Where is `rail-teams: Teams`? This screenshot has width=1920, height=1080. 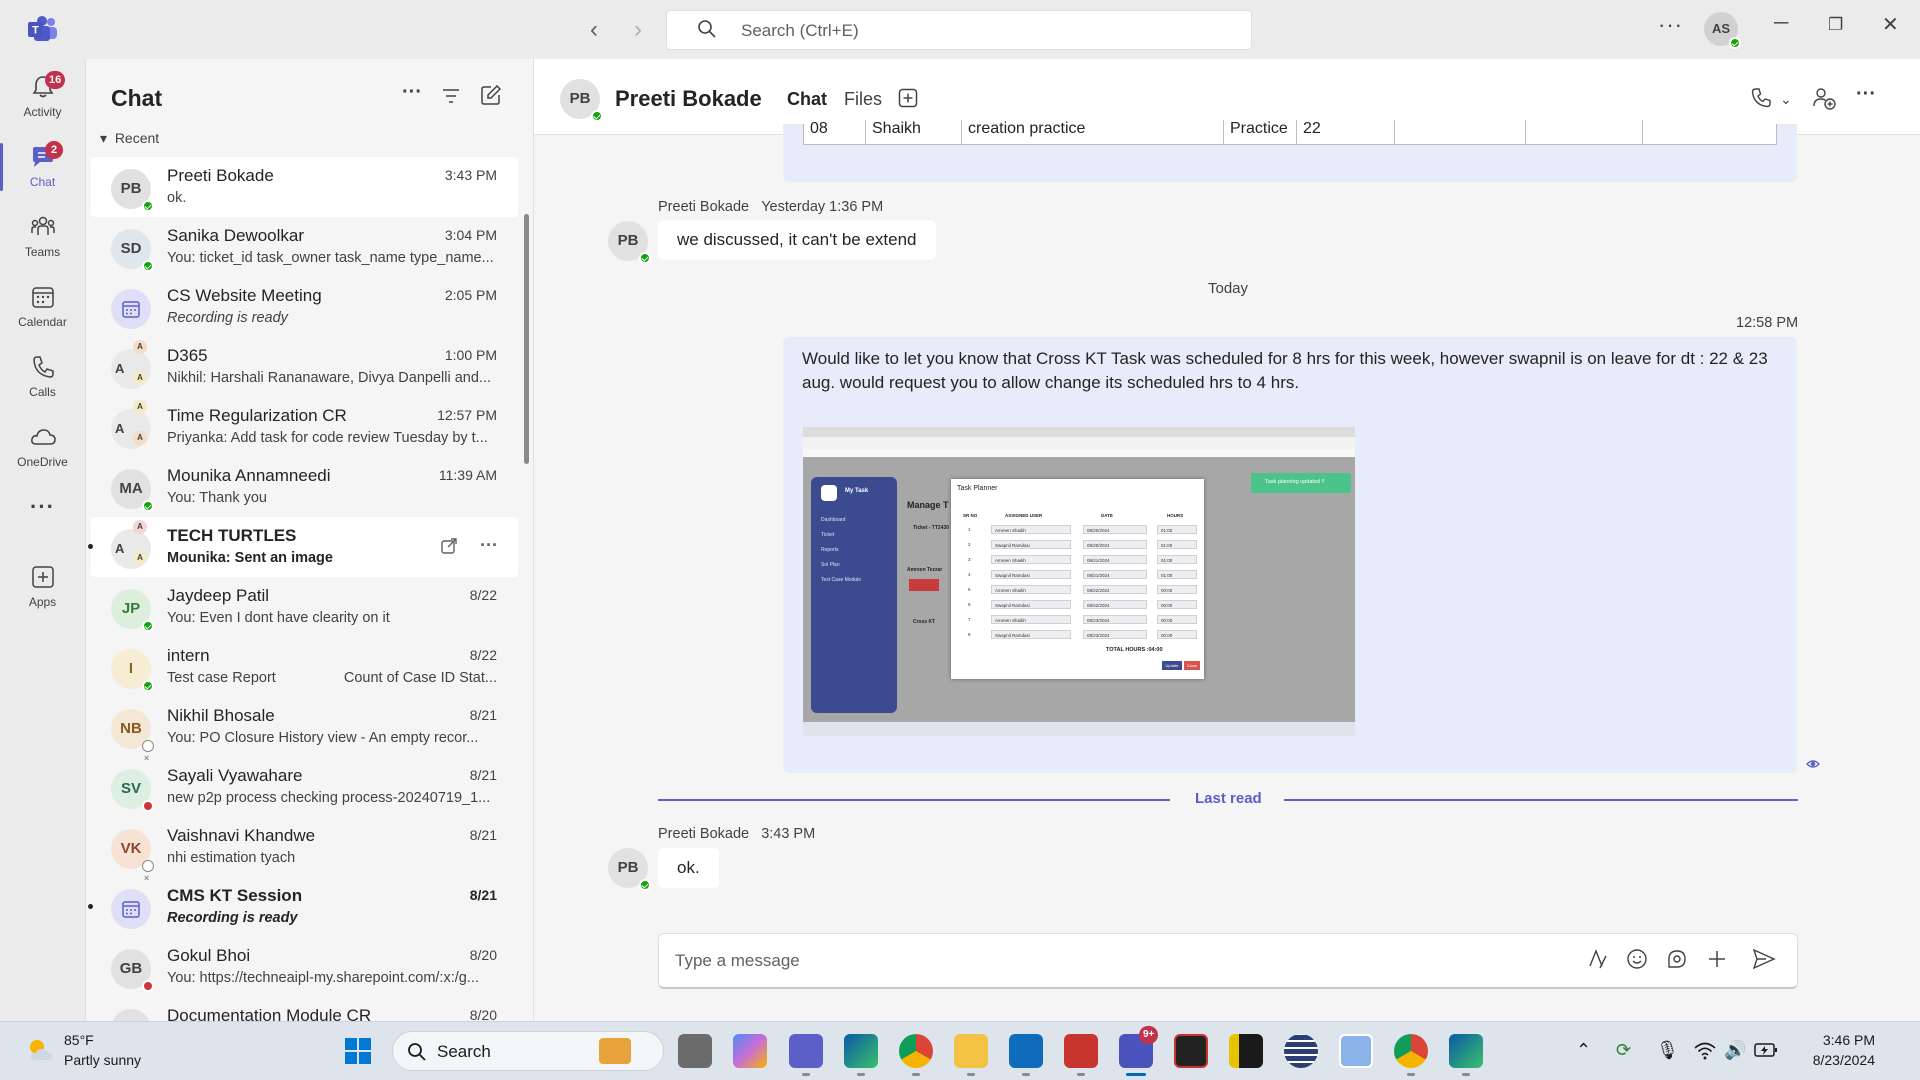 rail-teams: Teams is located at coordinates (42, 236).